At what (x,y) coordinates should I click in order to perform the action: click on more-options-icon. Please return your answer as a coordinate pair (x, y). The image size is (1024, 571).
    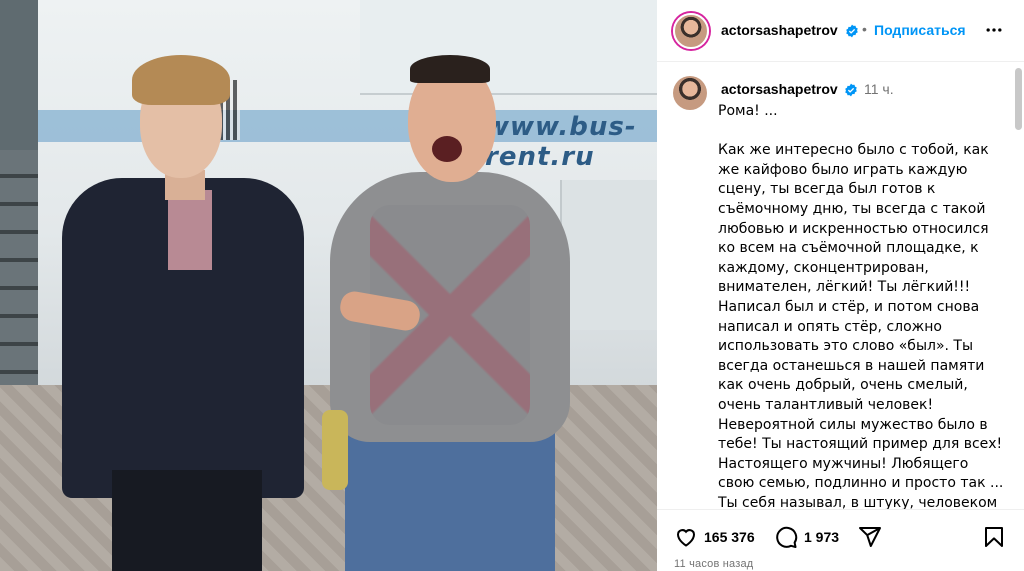
    Looking at the image, I should click on (994, 30).